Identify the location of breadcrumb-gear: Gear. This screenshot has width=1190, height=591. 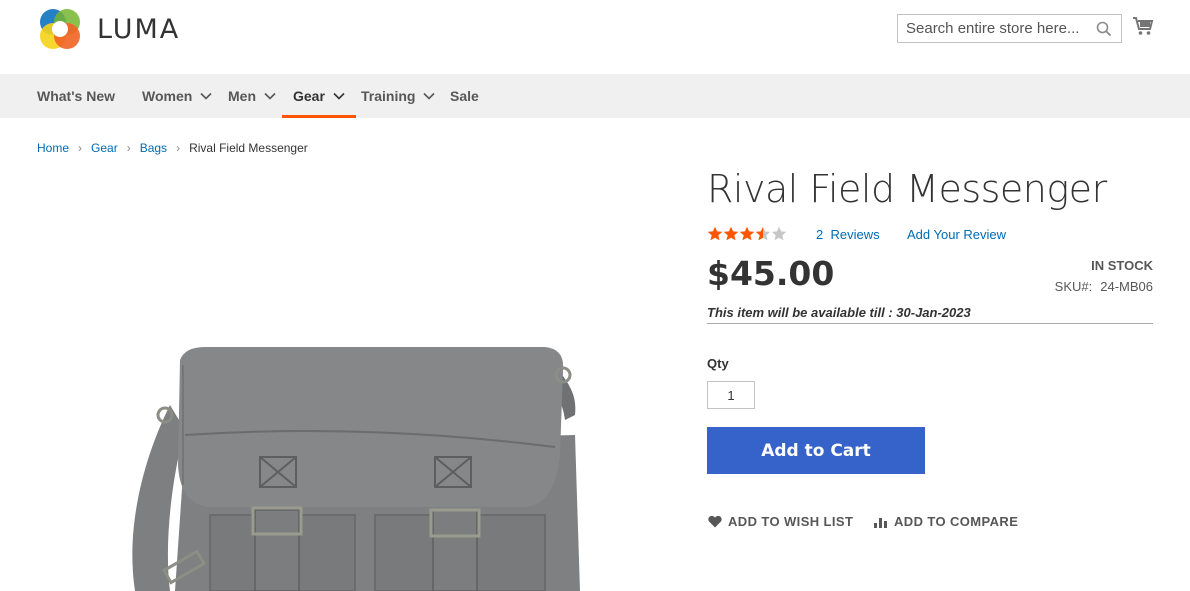
(104, 148).